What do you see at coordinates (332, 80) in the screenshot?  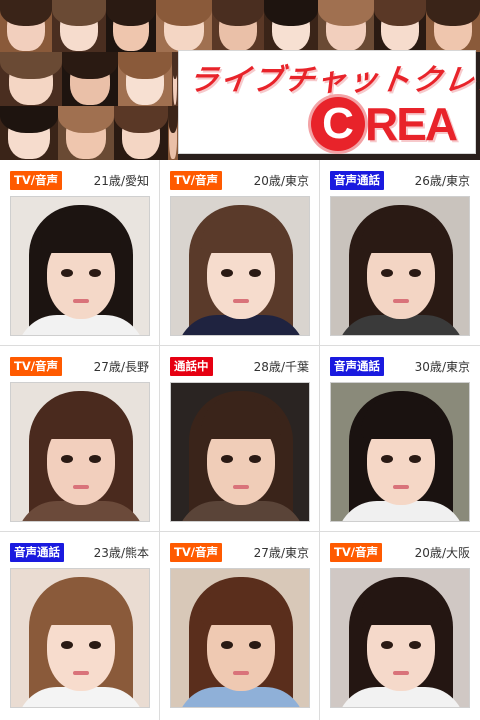 I see `logo-title-jp: ライブチャットクレア` at bounding box center [332, 80].